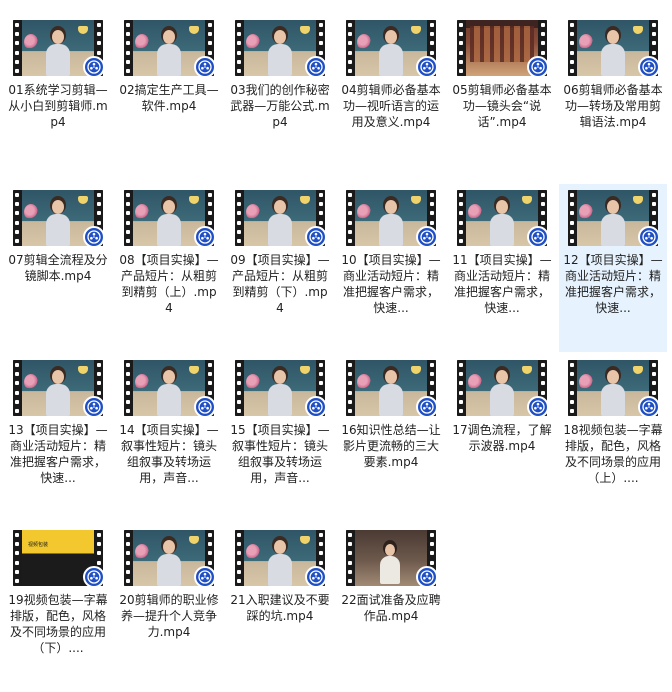 The width and height of the screenshot is (672, 692). What do you see at coordinates (391, 106) in the screenshot?
I see `file-name-label: 04剪辑师必备基本功—视听语言的运用及意义.mp4` at bounding box center [391, 106].